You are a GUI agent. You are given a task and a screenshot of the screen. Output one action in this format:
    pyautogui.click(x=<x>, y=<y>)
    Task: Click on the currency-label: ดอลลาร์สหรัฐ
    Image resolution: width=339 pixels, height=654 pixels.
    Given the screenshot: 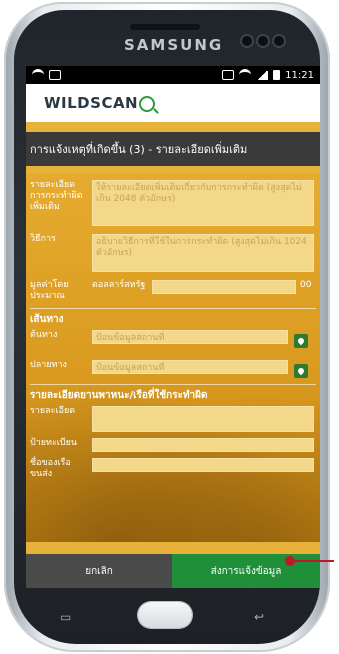 What is the action you would take?
    pyautogui.click(x=119, y=285)
    